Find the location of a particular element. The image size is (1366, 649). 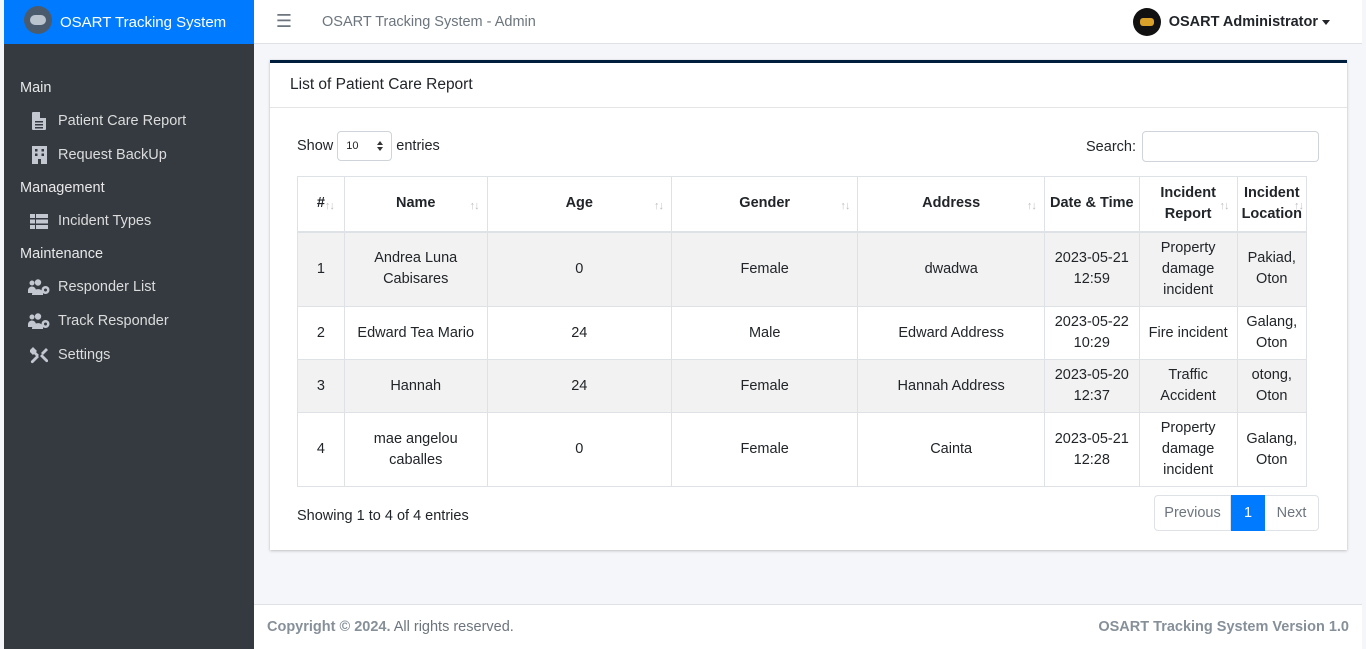

cell-incident-report: Fire incident is located at coordinates (1188, 333).